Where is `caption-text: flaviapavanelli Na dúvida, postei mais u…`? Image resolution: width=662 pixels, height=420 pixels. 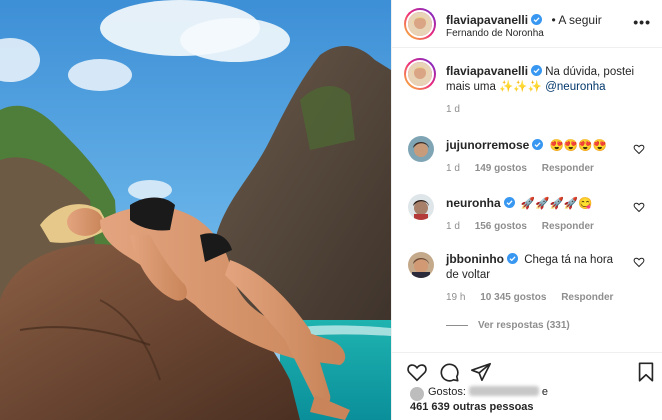
caption-text: flaviapavanelli Na dúvida, postei mais u… is located at coordinates (548, 79).